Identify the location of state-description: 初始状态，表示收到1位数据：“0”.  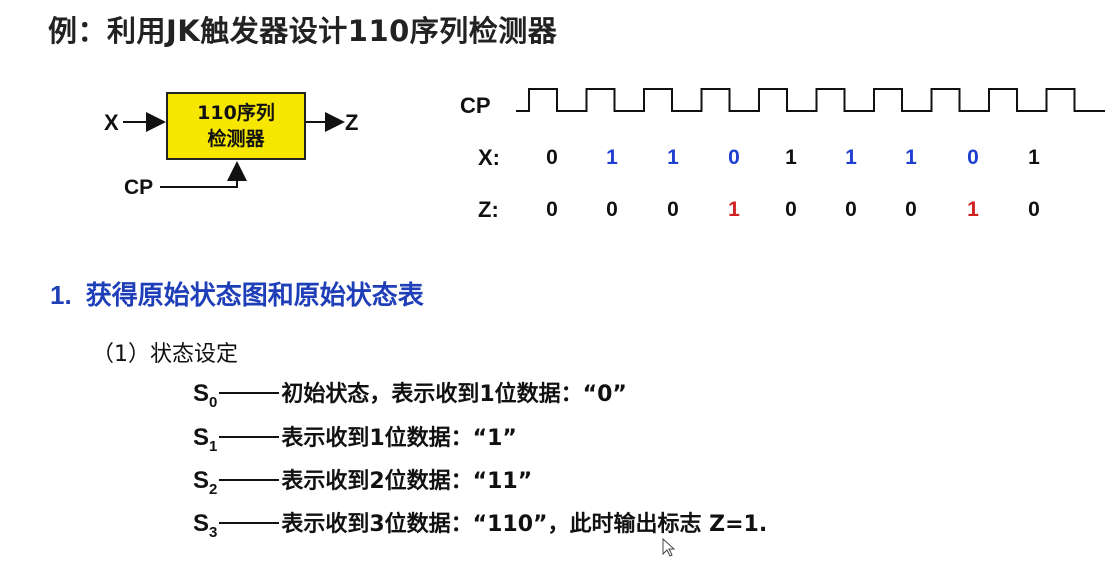
(454, 394).